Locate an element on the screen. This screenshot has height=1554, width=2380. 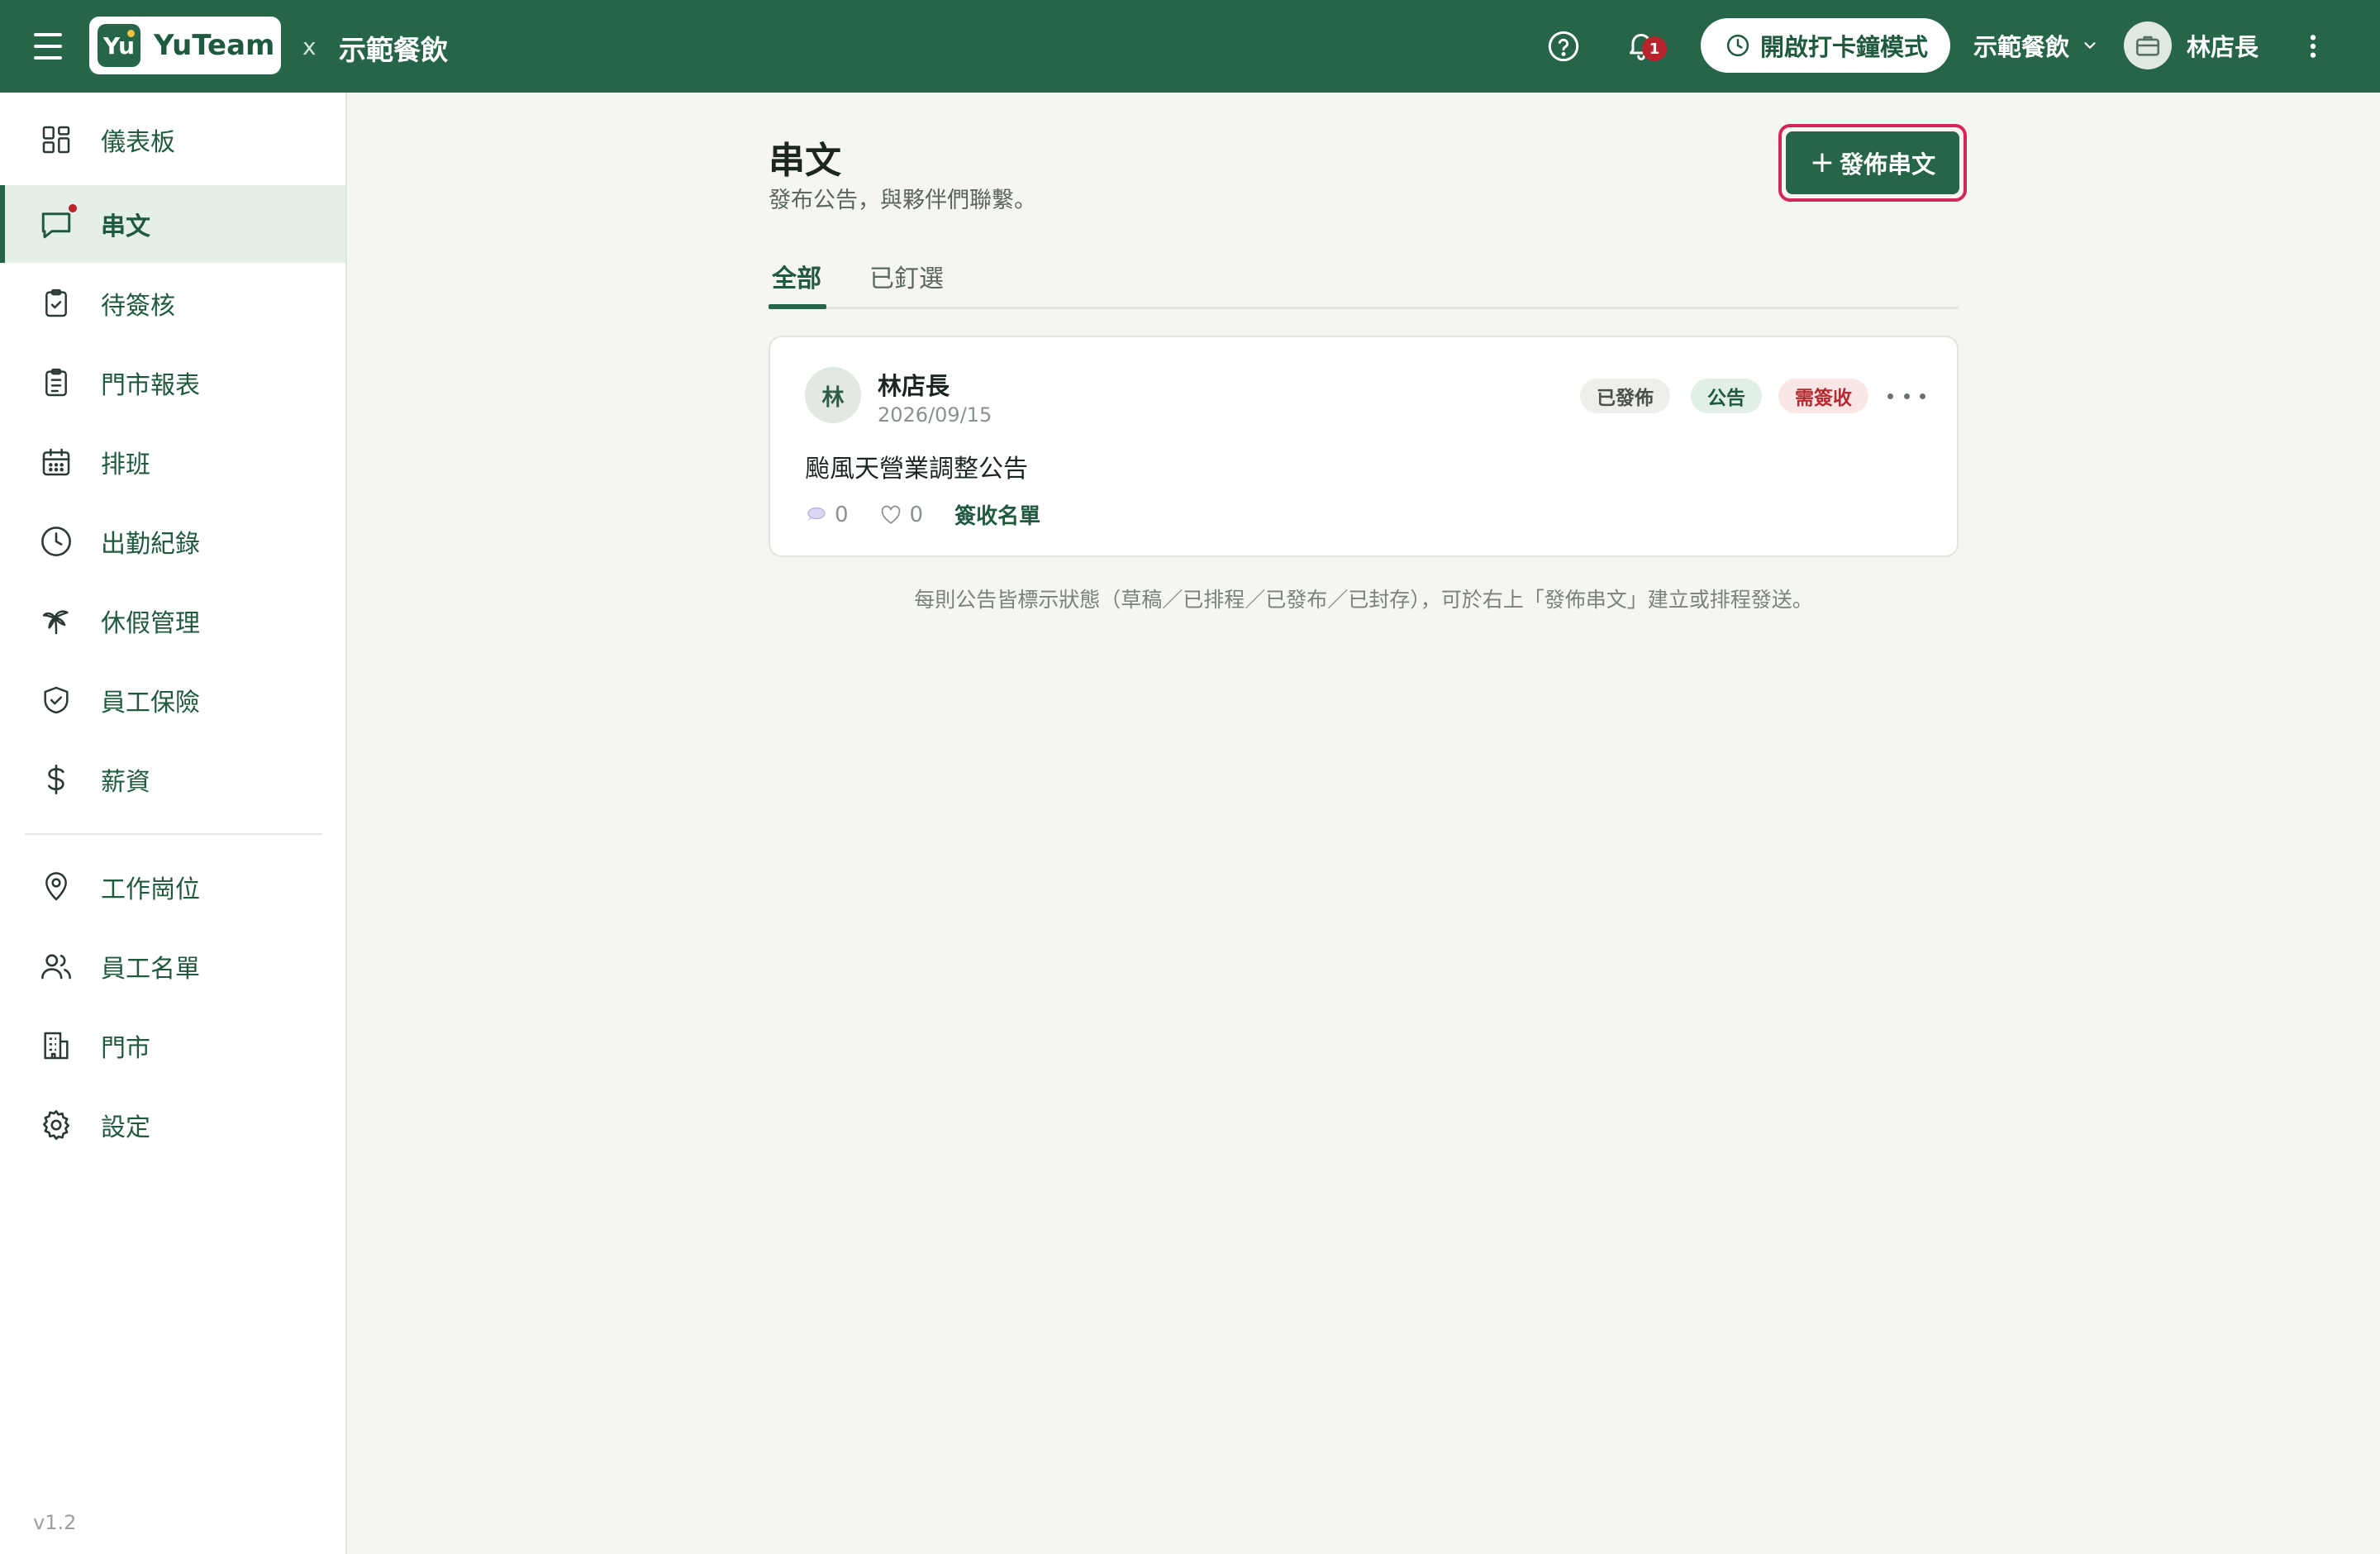
sidebar-item-insurance: 員工保險 is located at coordinates (172, 700).